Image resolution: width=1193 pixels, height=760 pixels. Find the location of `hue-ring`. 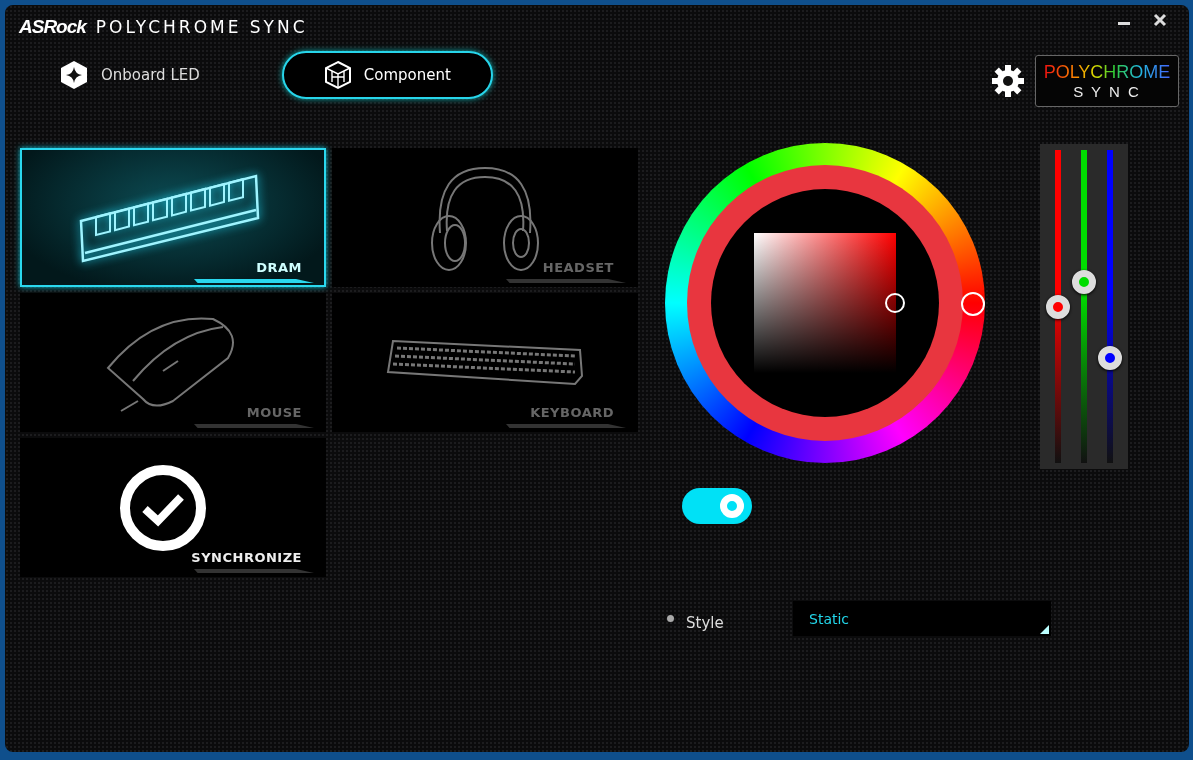

hue-ring is located at coordinates (825, 303).